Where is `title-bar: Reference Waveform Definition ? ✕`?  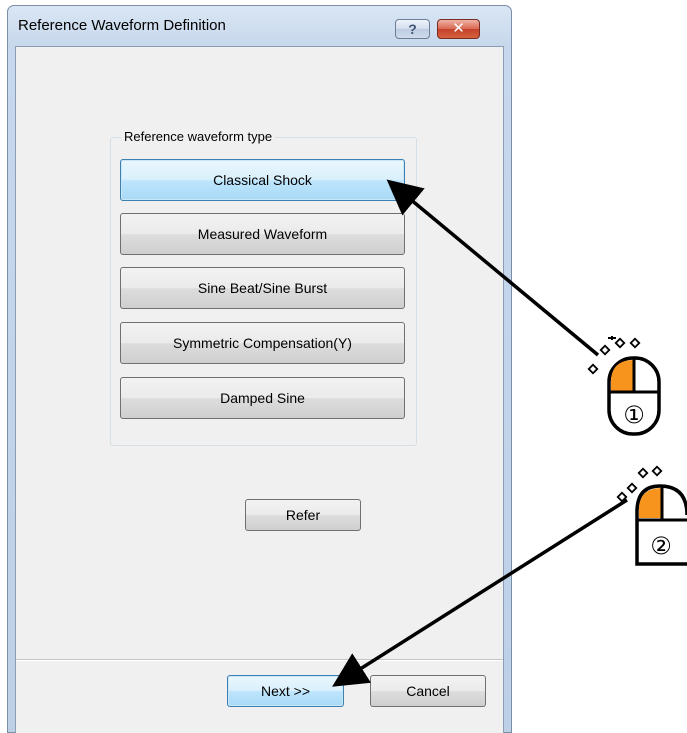
title-bar: Reference Waveform Definition ? ✕ is located at coordinates (259, 26).